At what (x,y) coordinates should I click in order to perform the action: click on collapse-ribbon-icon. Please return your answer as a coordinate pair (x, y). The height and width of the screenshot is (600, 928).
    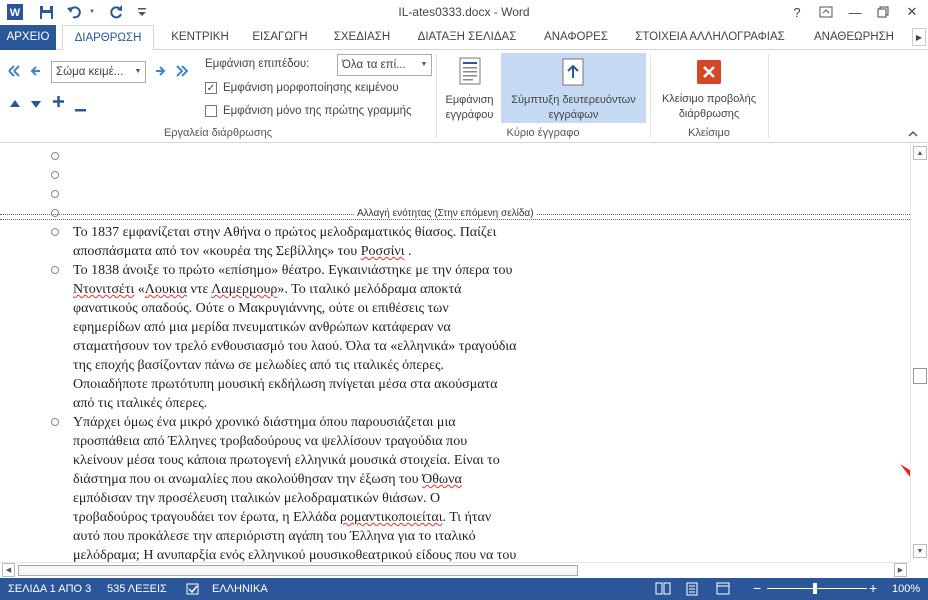
    Looking at the image, I should click on (913, 134).